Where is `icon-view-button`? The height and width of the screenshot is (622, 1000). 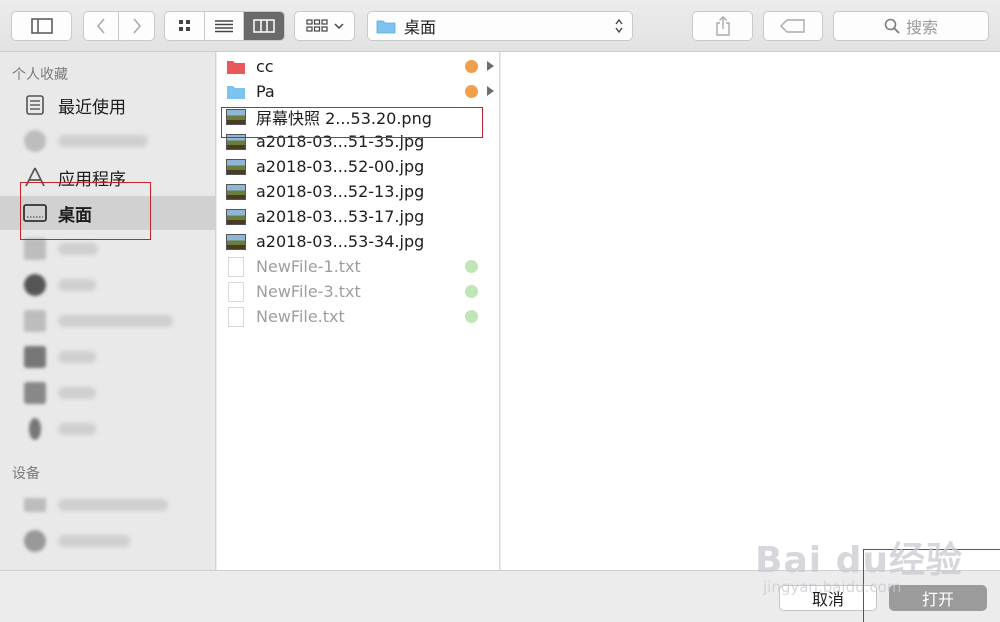
icon-view-button is located at coordinates (185, 26).